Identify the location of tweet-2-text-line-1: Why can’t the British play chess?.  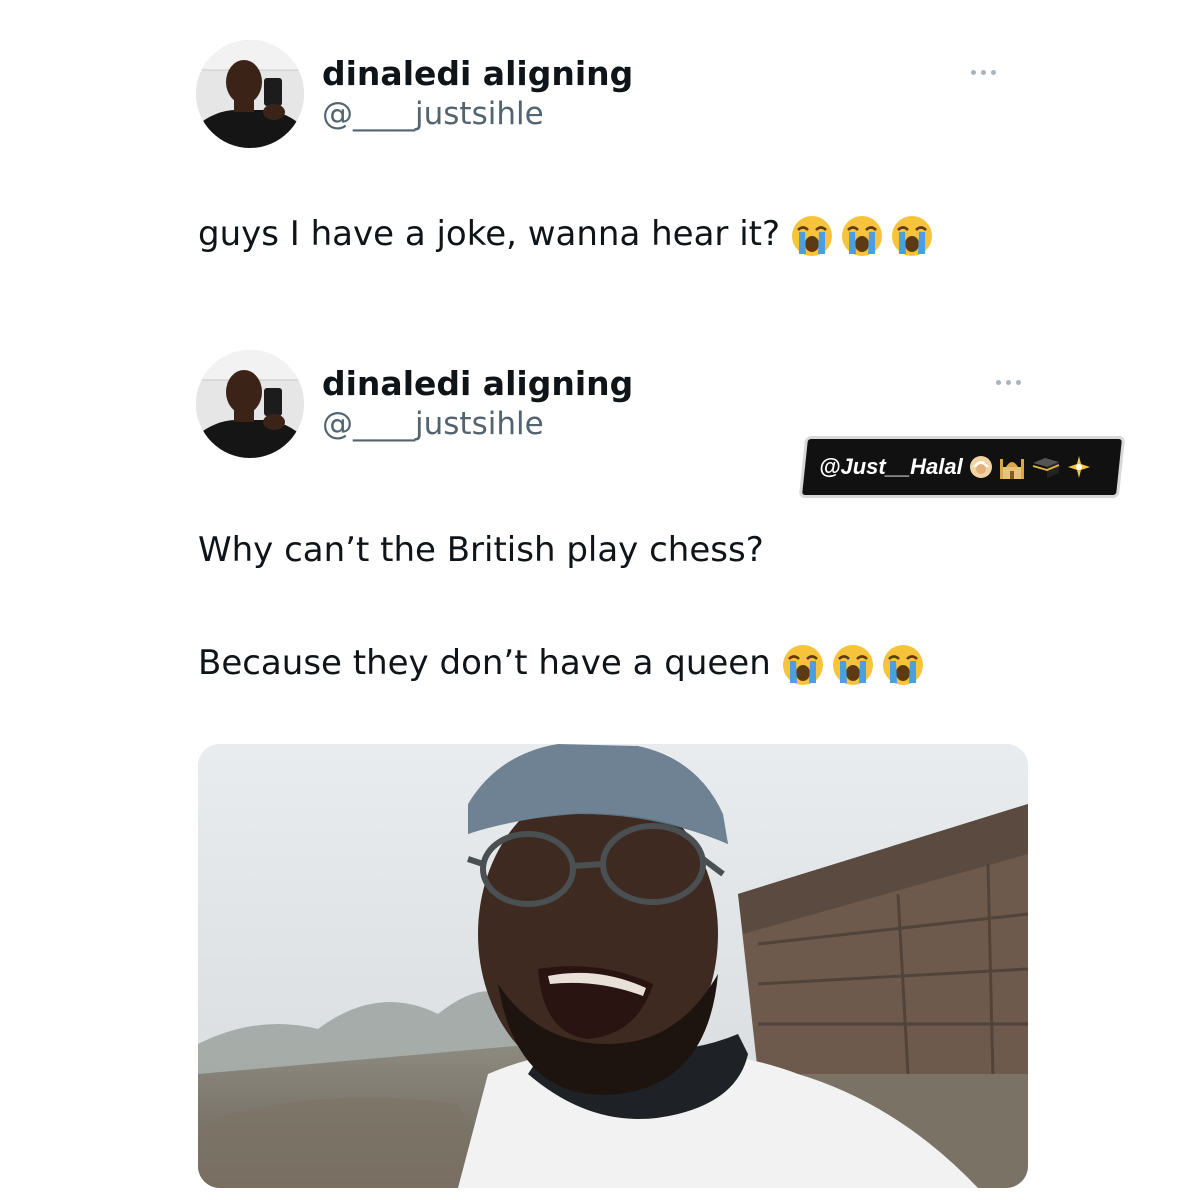
(481, 550).